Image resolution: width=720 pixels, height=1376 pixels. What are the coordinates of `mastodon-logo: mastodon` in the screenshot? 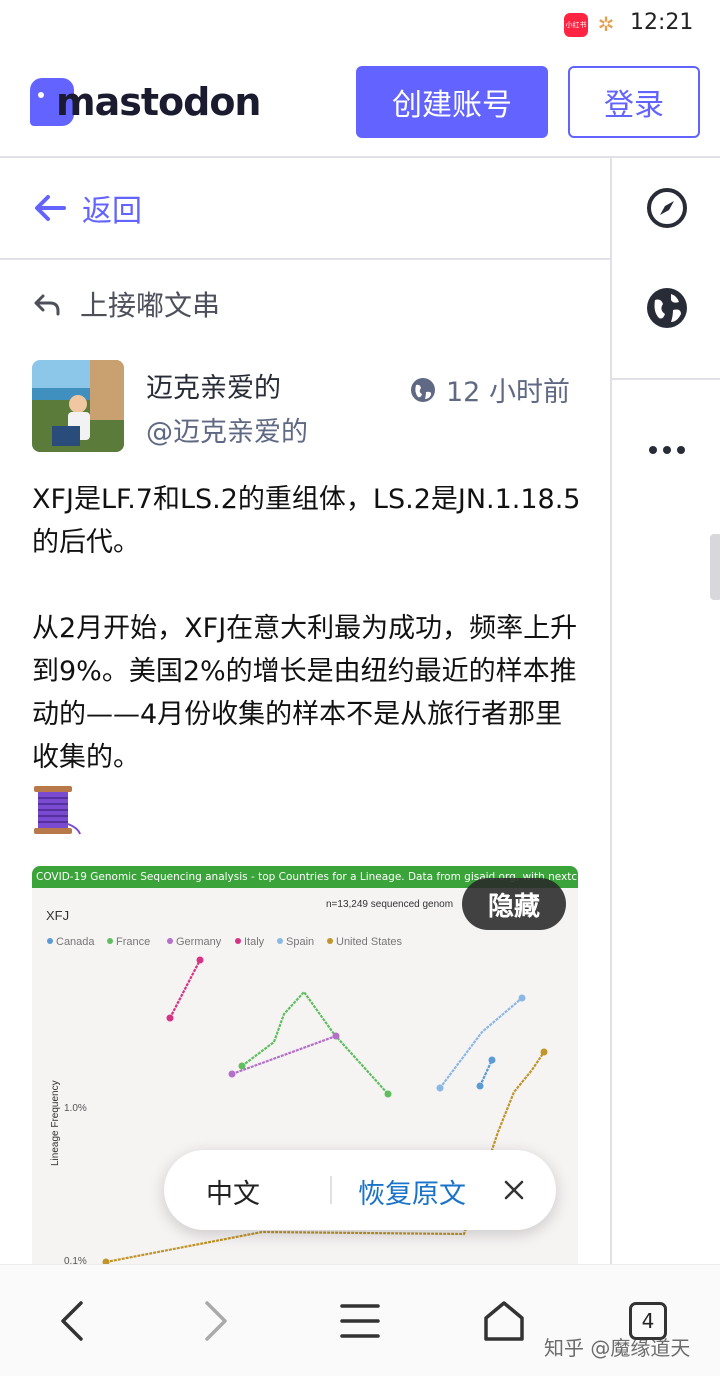 It's located at (145, 102).